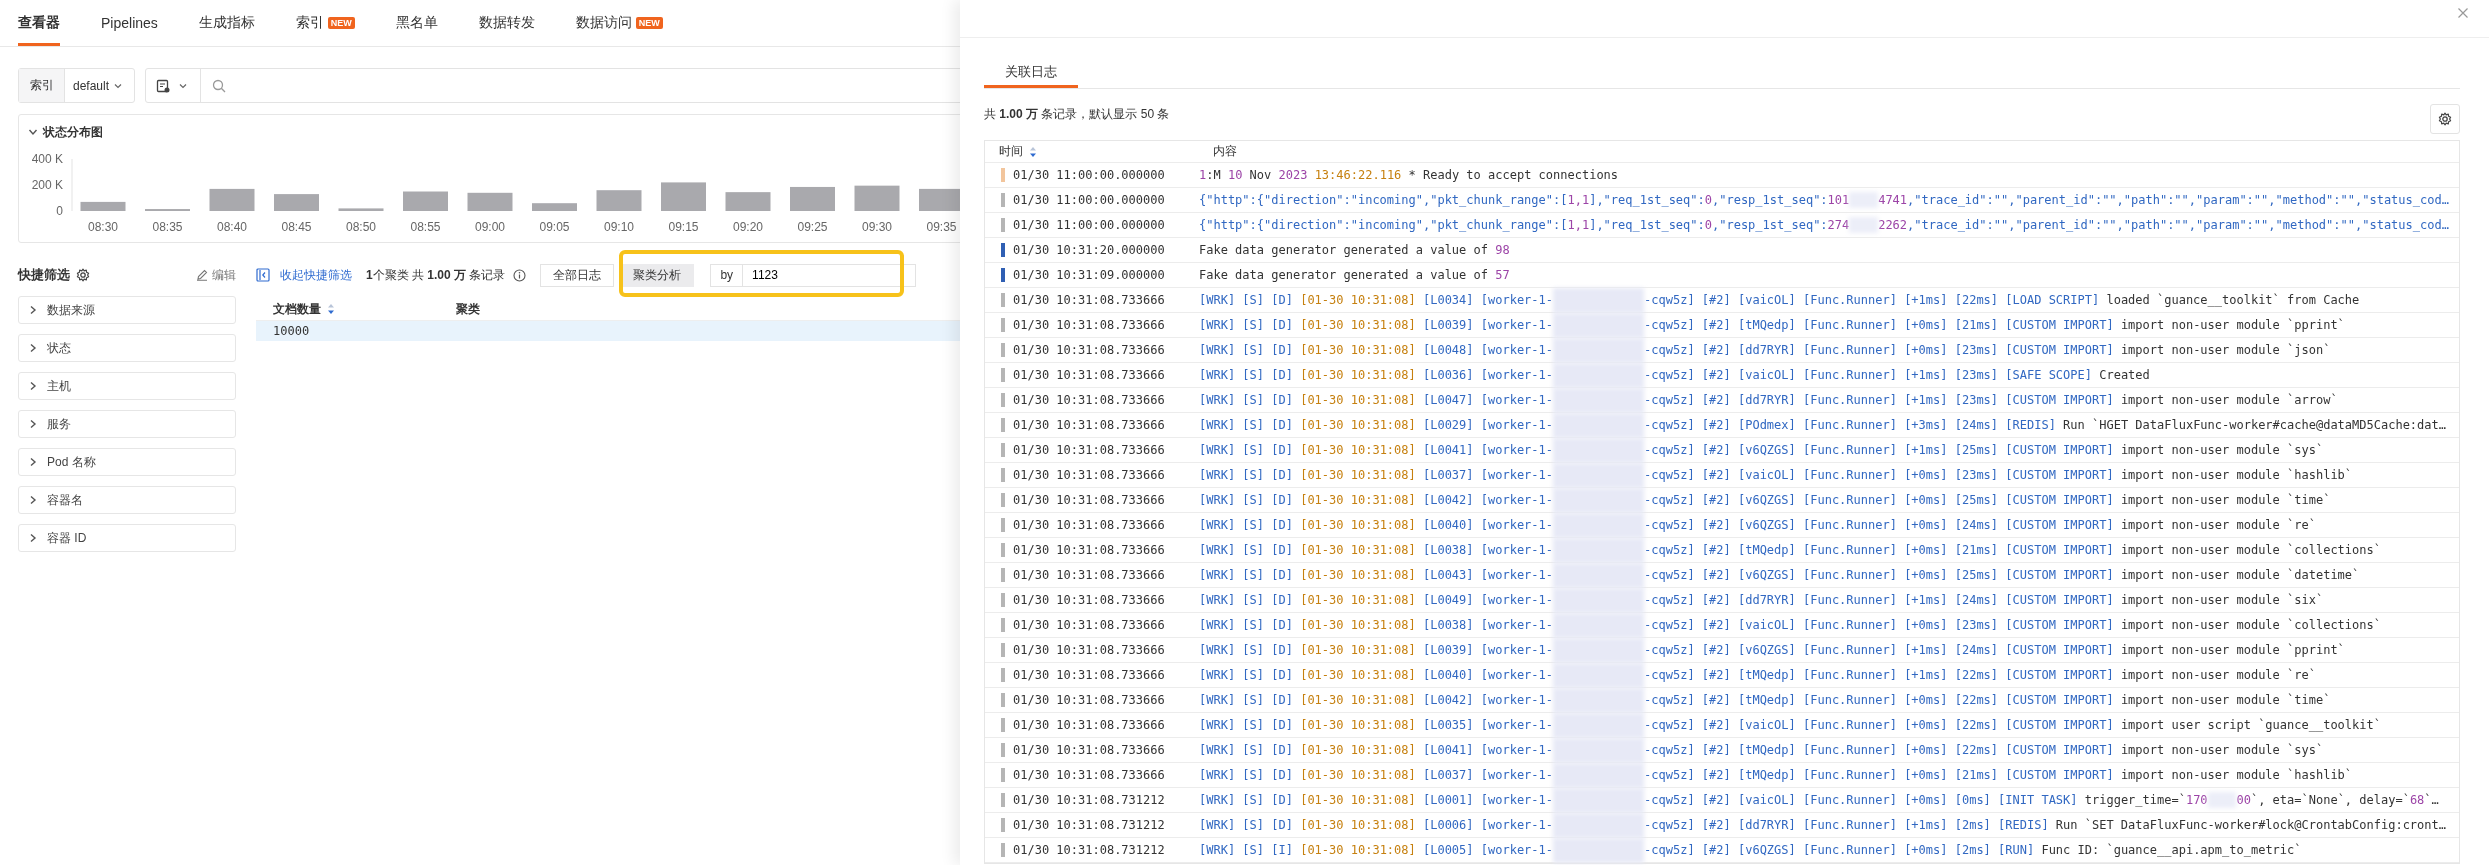  Describe the element at coordinates (1765, 700) in the screenshot. I see `log-message: [WRK] [S] [D] [01-30 10:31:08] [L0042] [worker-1- -cqw5z] [#2] [tMQedp] [Func.Runner] [+0ms] [22ms] [CUSTOM IMPORT] import non-user module `time`` at that location.